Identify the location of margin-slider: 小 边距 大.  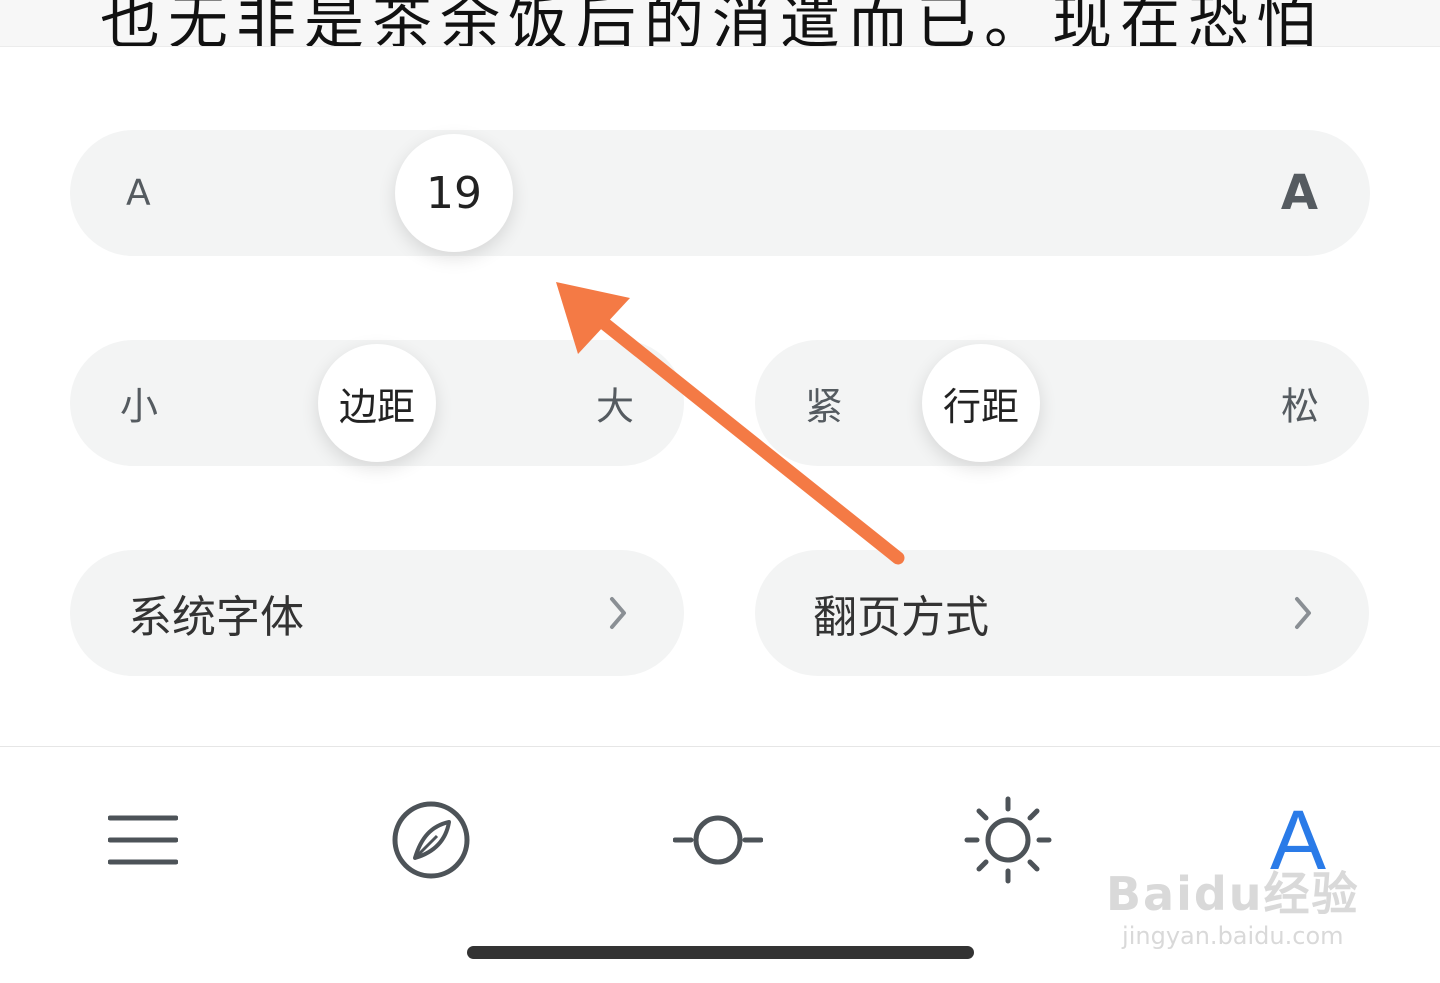
(377, 403).